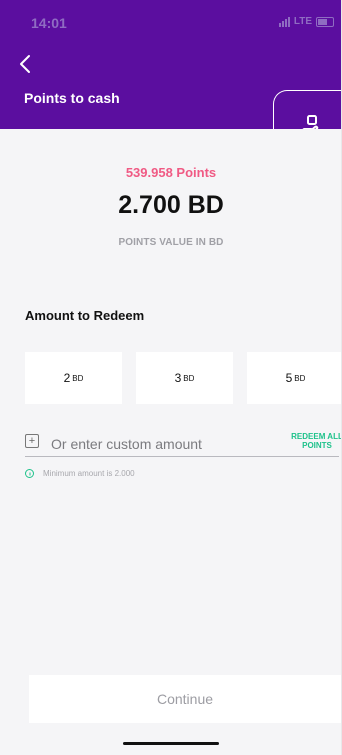 This screenshot has width=342, height=755. What do you see at coordinates (158, 444) in the screenshot?
I see `custom-amount-input` at bounding box center [158, 444].